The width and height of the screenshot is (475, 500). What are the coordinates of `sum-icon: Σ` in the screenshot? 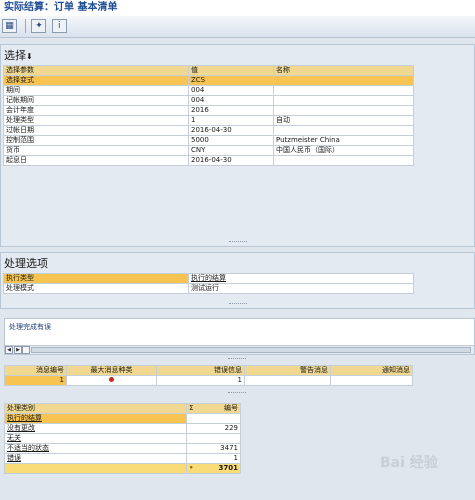 It's located at (191, 408).